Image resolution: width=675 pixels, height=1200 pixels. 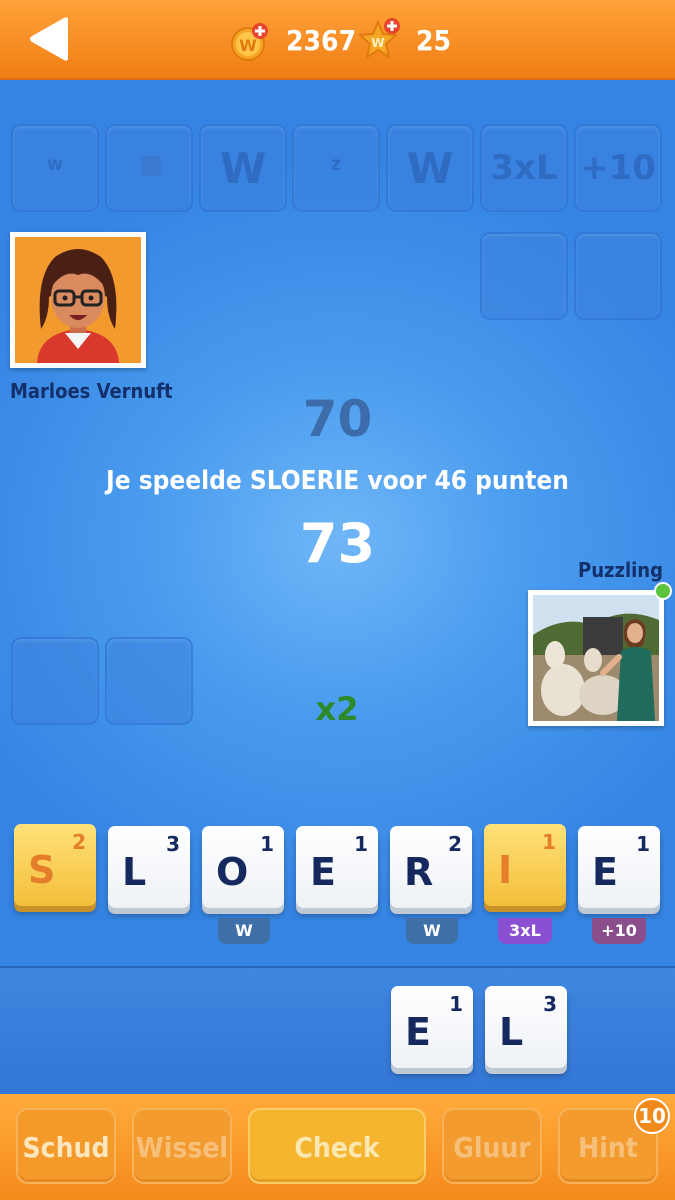 What do you see at coordinates (525, 931) in the screenshot?
I see `bonus-tag-triple-letter: 3xL` at bounding box center [525, 931].